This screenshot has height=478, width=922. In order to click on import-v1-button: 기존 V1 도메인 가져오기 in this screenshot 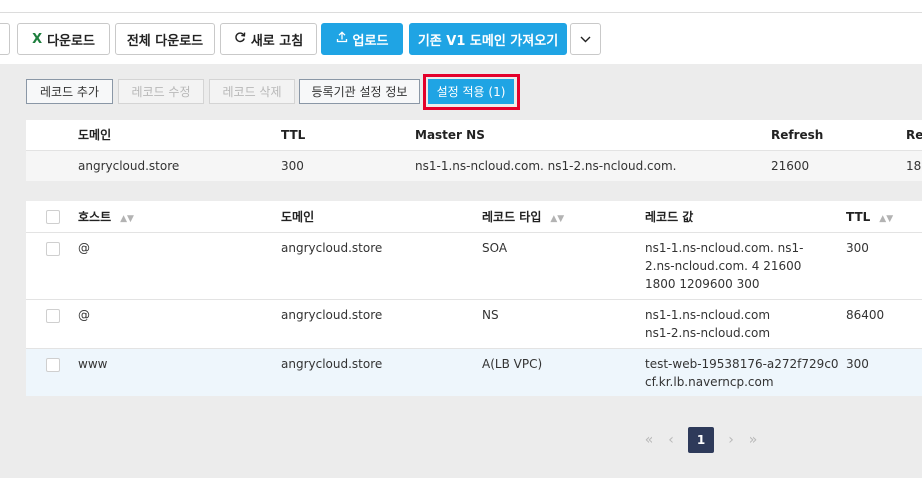, I will do `click(488, 39)`.